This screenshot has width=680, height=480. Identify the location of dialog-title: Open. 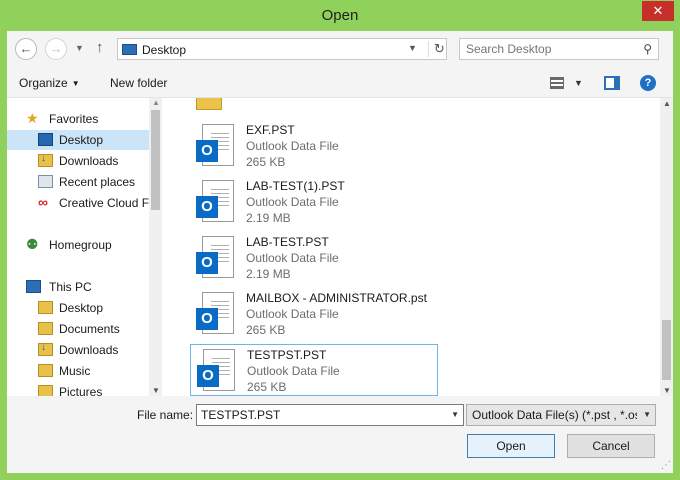
(340, 15).